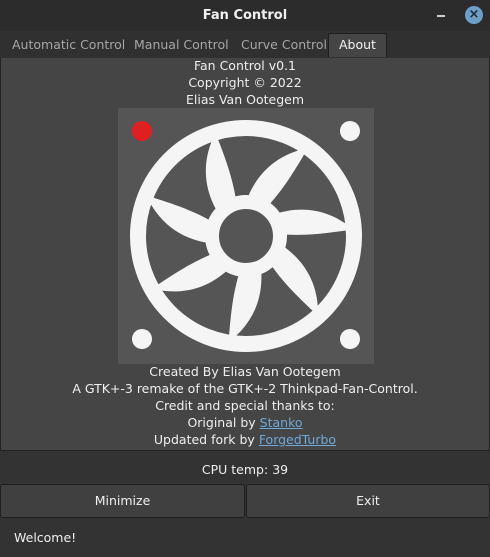  What do you see at coordinates (245, 65) in the screenshot?
I see `app-name: Fan Control v0.1` at bounding box center [245, 65].